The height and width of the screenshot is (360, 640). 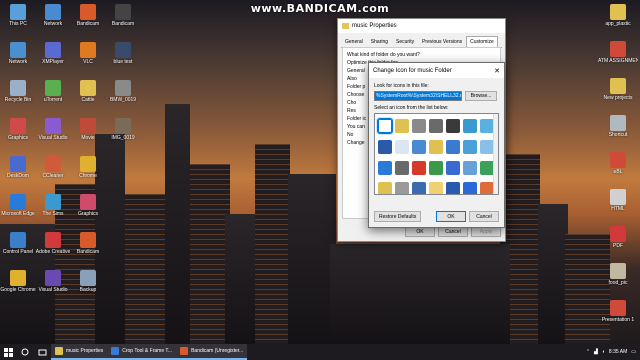 What do you see at coordinates (123, 53) in the screenshot?
I see `desktop-icon: blue test` at bounding box center [123, 53].